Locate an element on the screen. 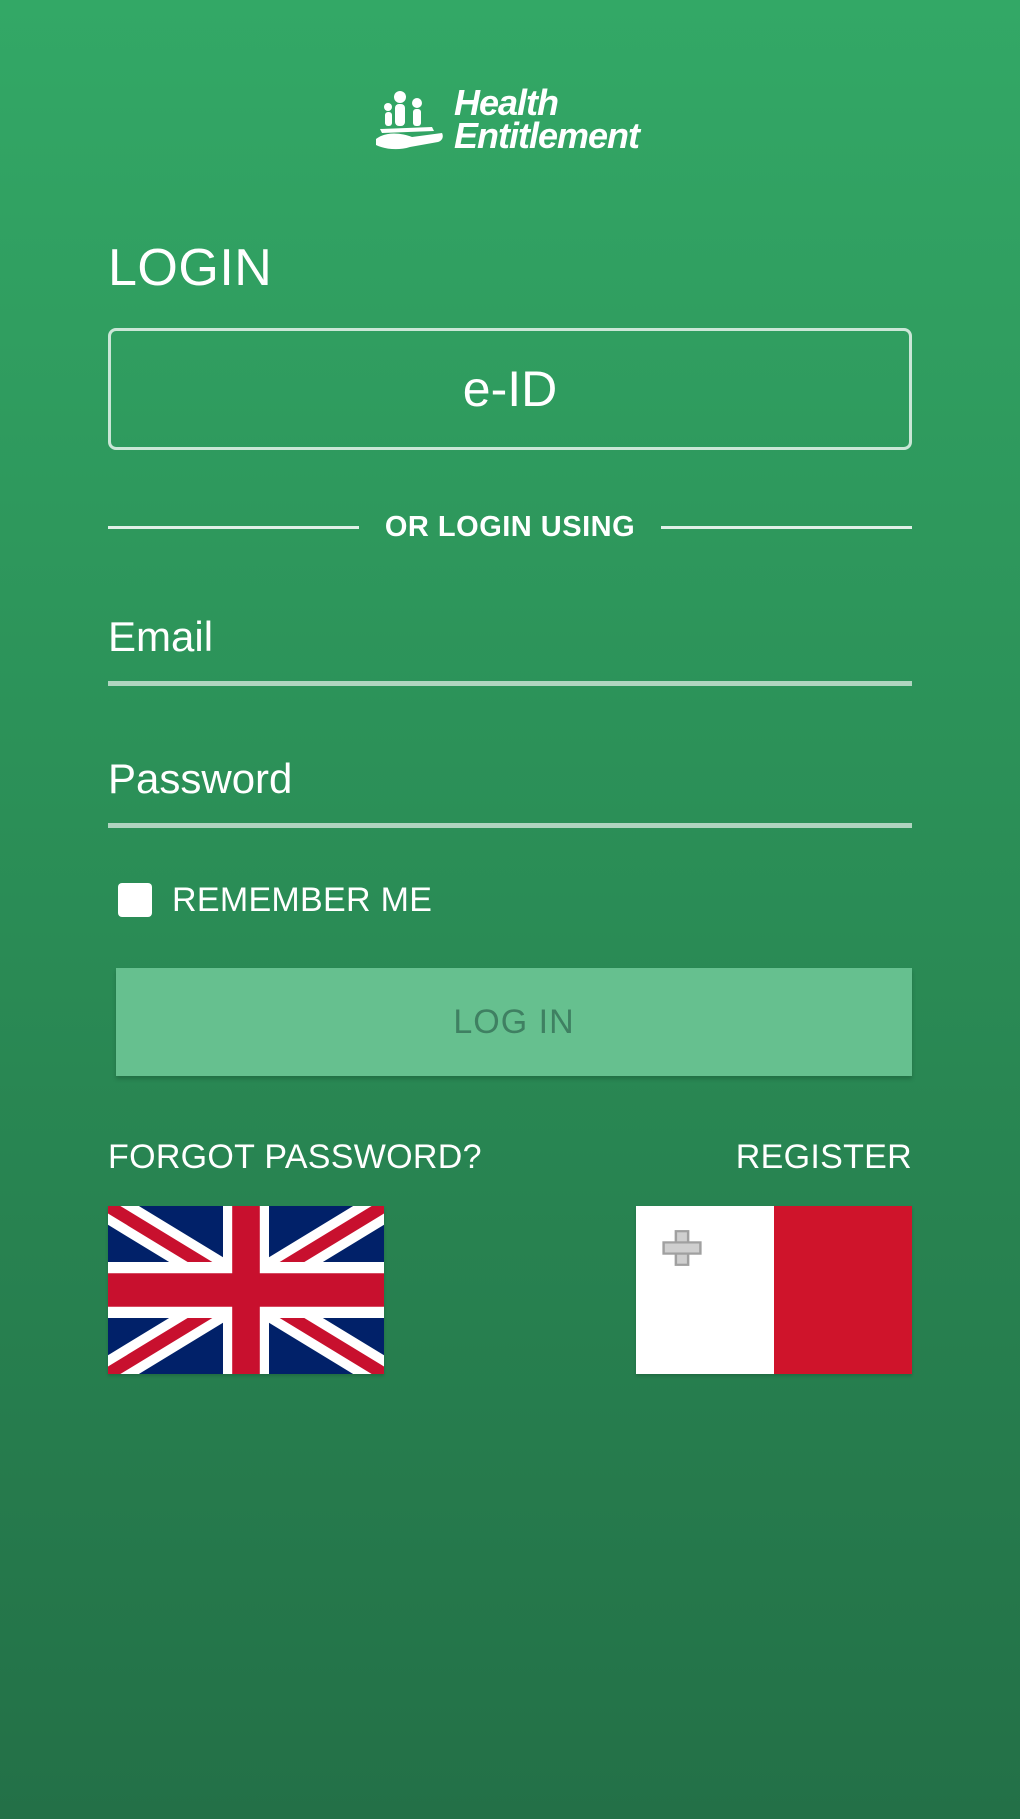 The height and width of the screenshot is (1819, 1020). log-in-button: LOG IN is located at coordinates (514, 1022).